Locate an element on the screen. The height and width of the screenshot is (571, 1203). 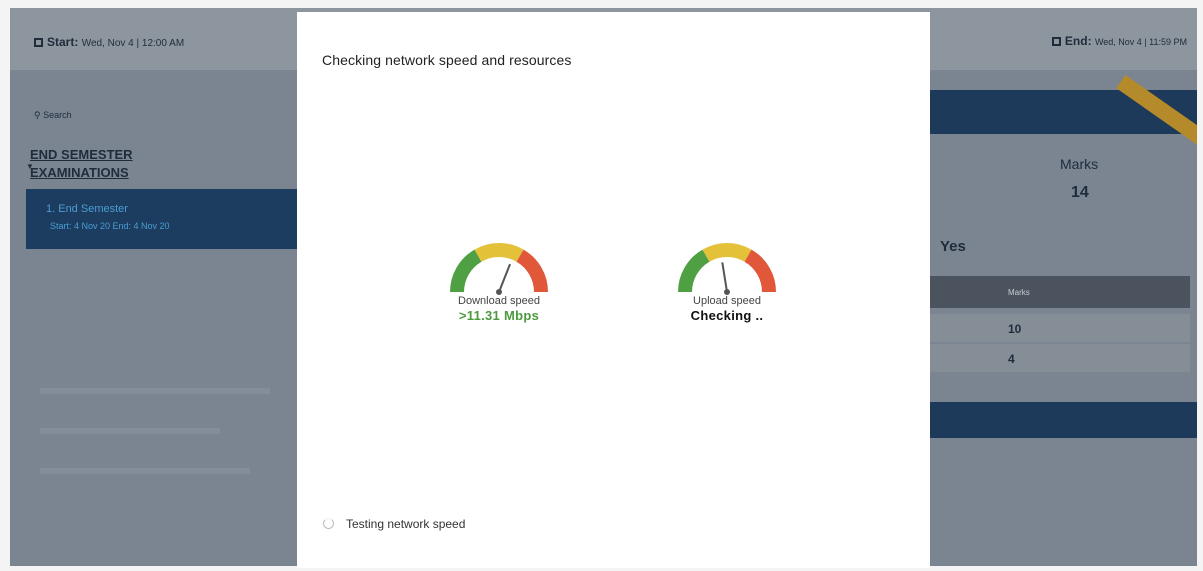
search-icon: ⚲ is located at coordinates (37, 115).